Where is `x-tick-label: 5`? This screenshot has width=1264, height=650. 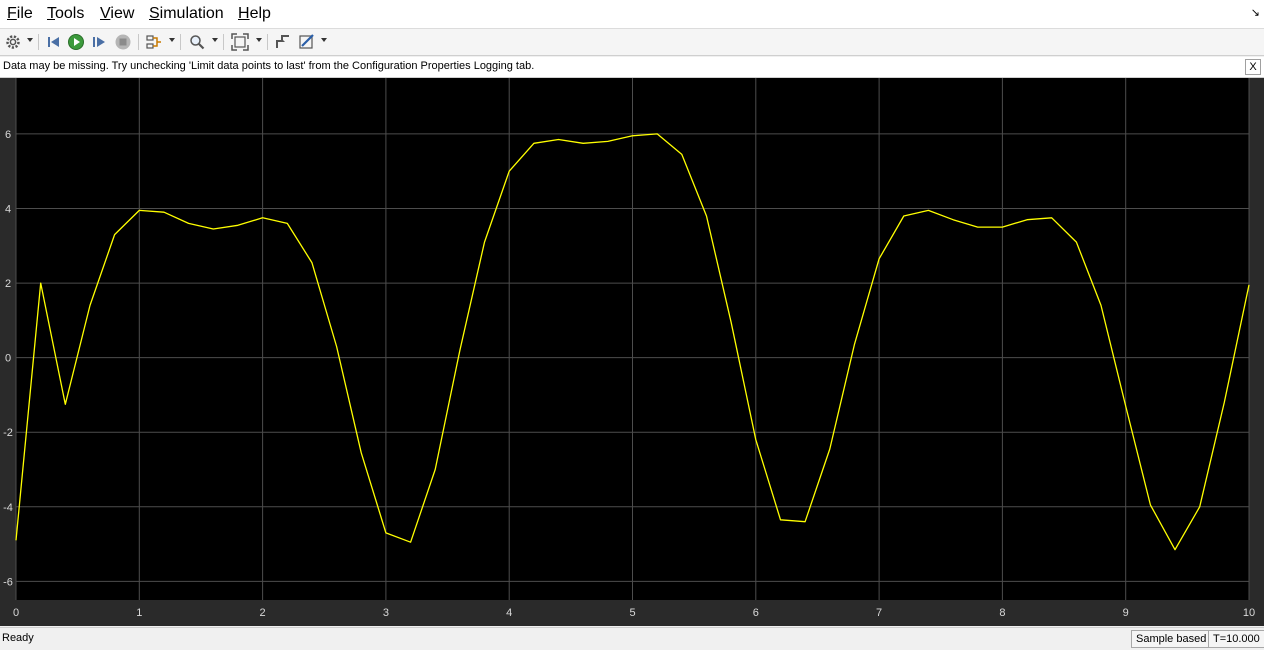 x-tick-label: 5 is located at coordinates (632, 613).